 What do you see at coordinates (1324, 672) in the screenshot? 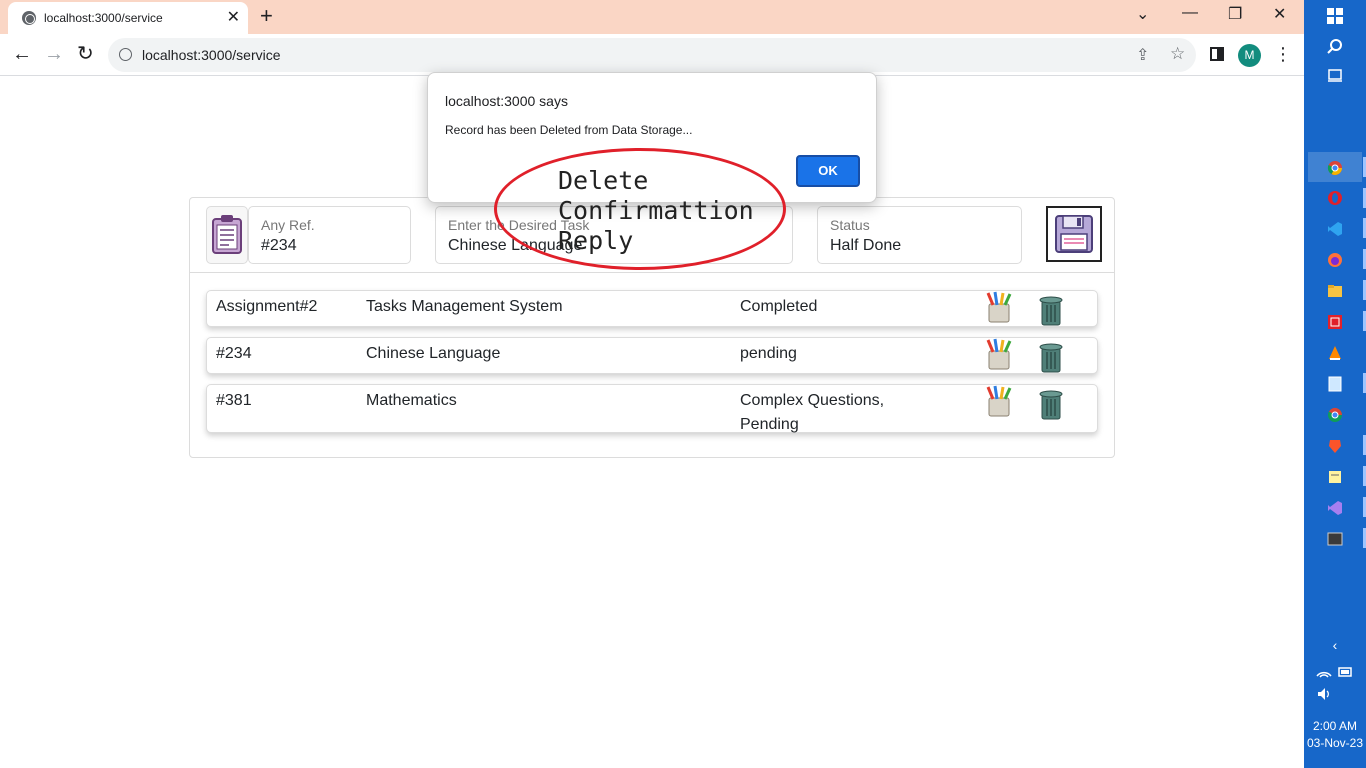
I see `wifi-icon` at bounding box center [1324, 672].